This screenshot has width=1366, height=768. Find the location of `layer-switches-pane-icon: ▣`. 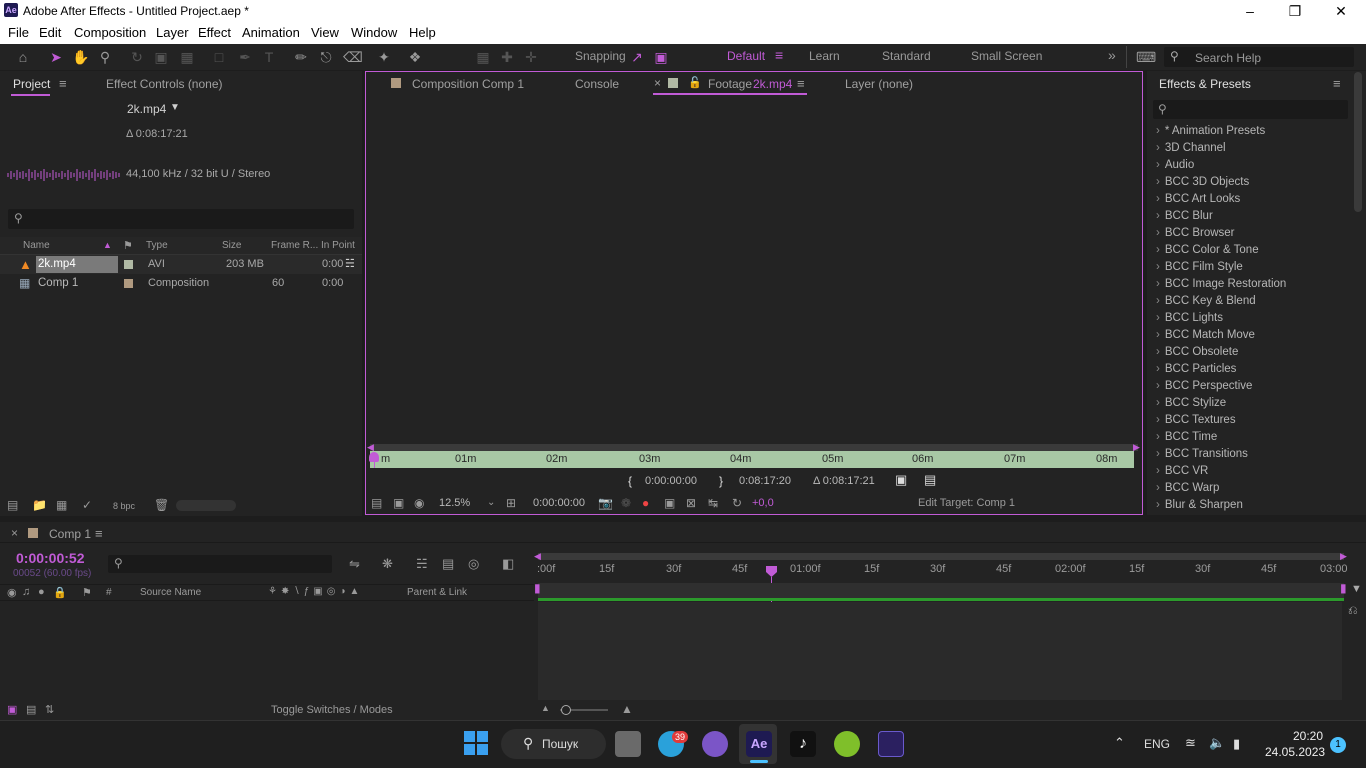

layer-switches-pane-icon: ▣ is located at coordinates (12, 709).